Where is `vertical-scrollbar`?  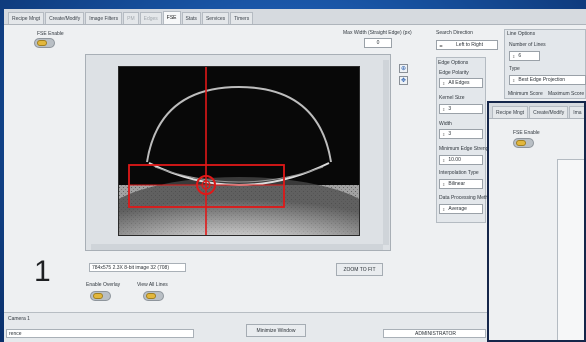 vertical-scrollbar is located at coordinates (386, 152).